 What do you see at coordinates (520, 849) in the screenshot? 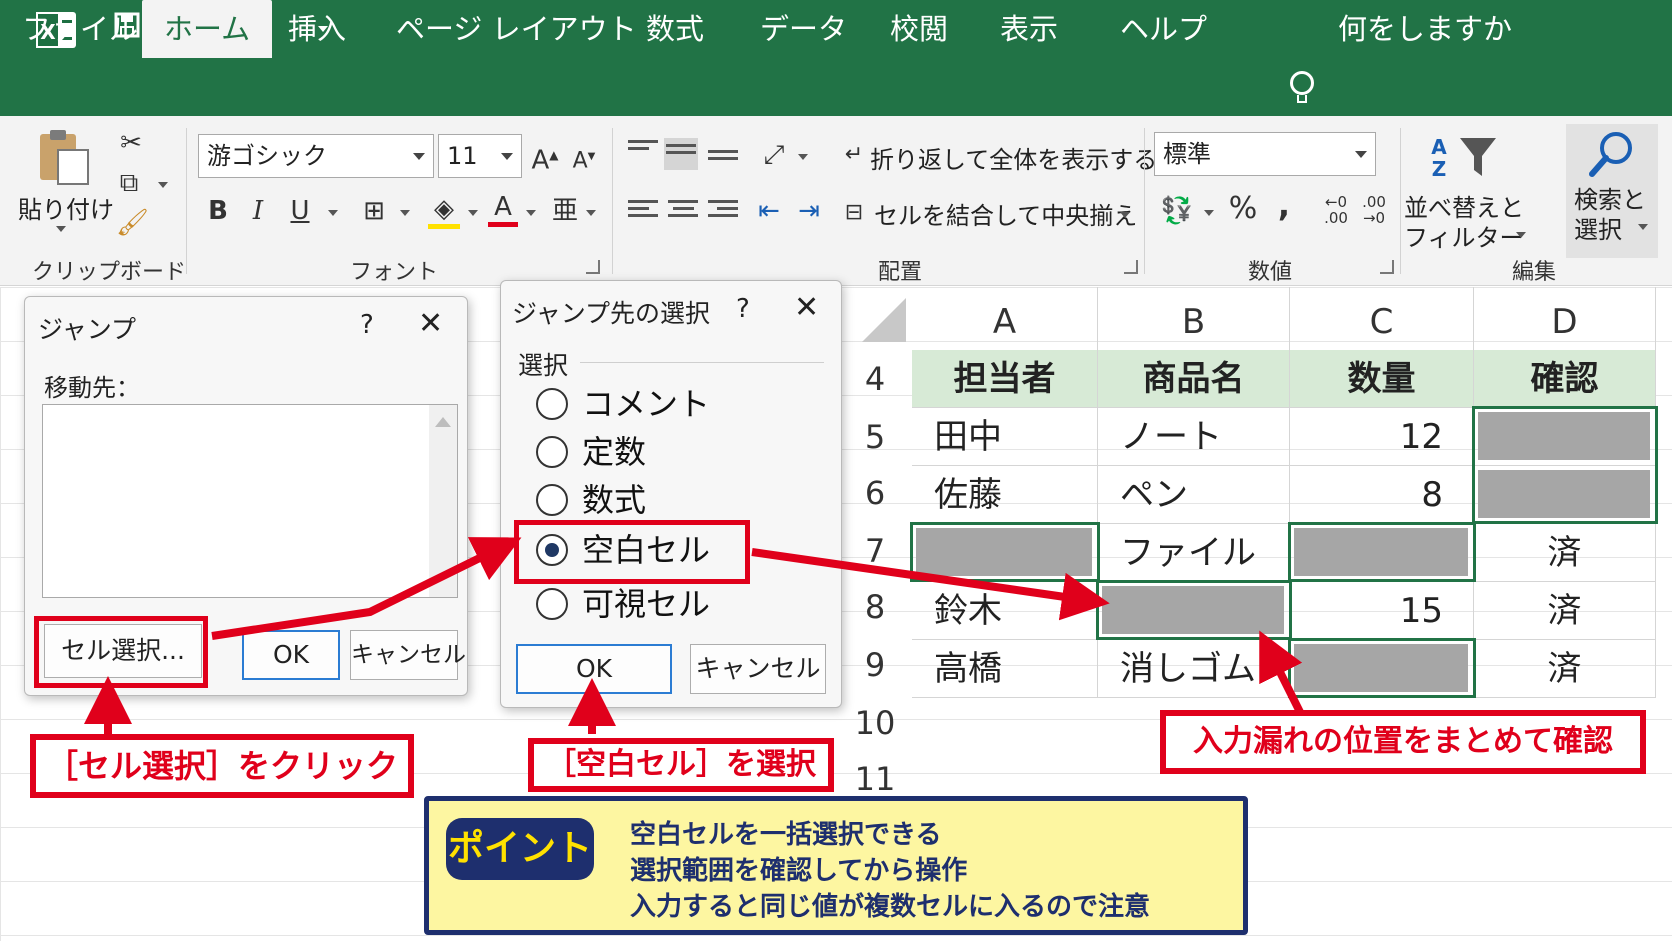
I see `point-badge: ポイント` at bounding box center [520, 849].